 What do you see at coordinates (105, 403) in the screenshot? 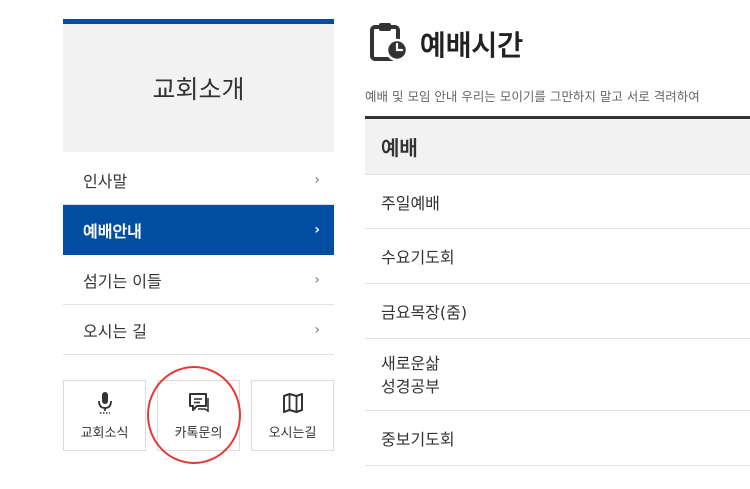
I see `microphone-icon` at bounding box center [105, 403].